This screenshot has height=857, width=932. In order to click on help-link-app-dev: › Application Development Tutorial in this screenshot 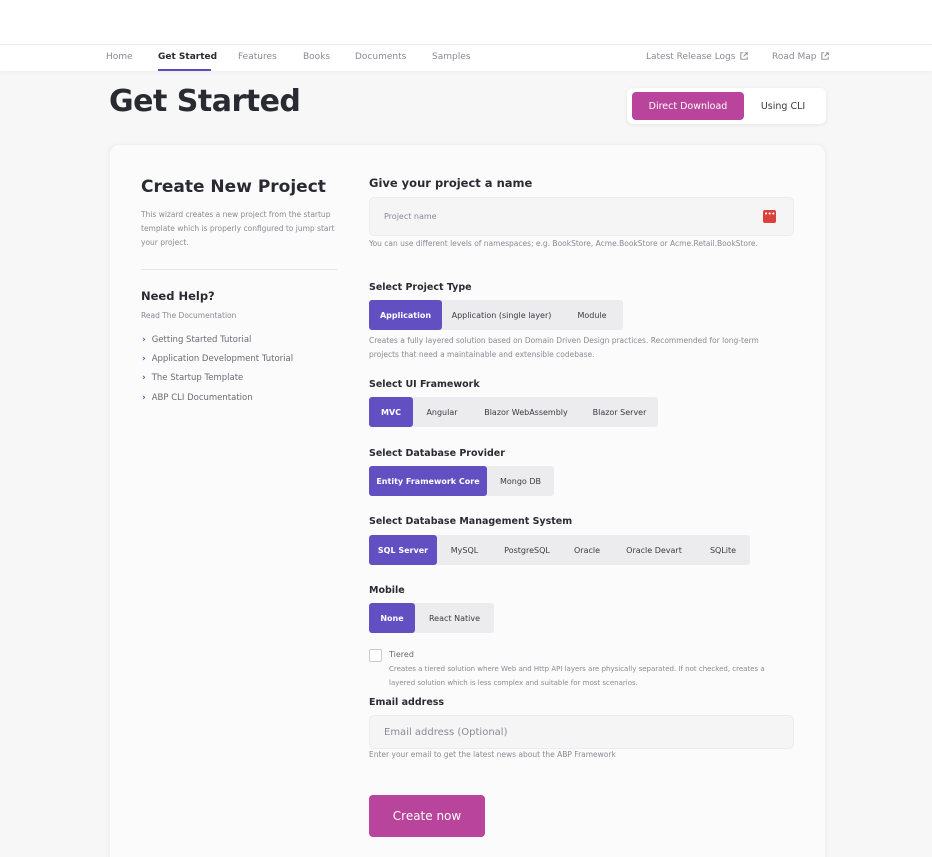, I will do `click(217, 359)`.